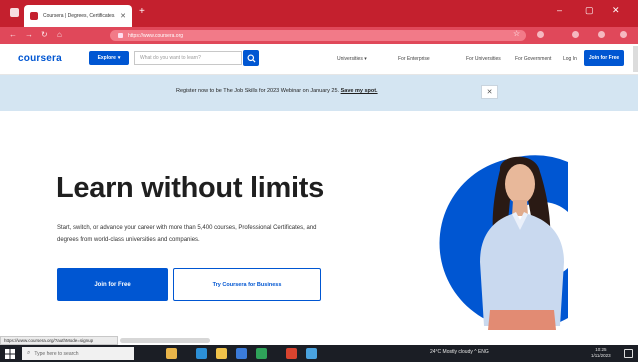  What do you see at coordinates (489, 92) in the screenshot?
I see `banner-close-button: ✕` at bounding box center [489, 92].